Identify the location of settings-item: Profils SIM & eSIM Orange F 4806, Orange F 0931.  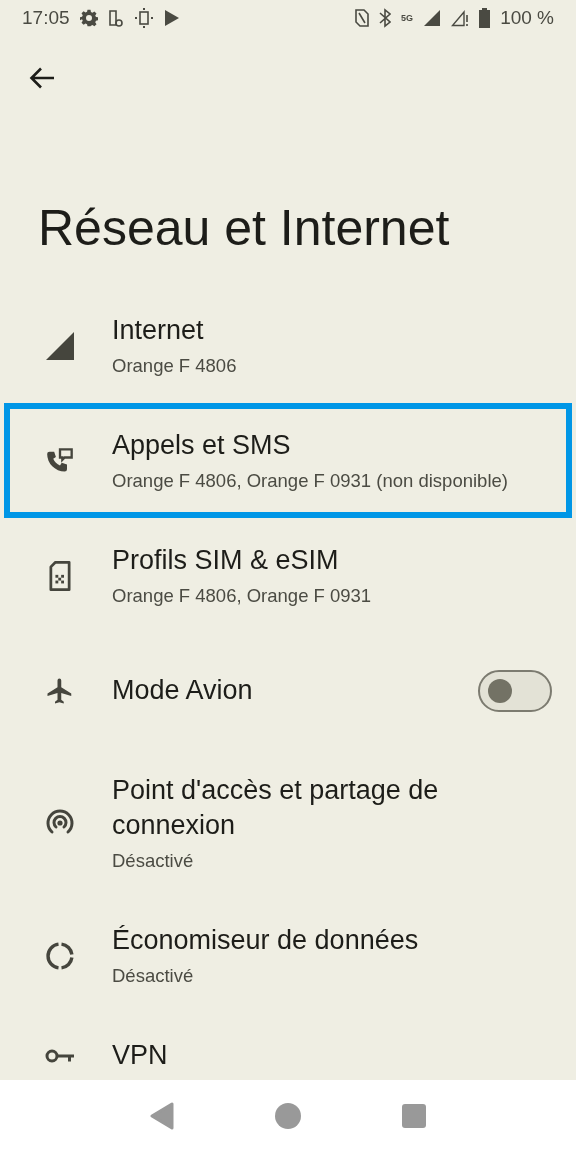
(288, 575).